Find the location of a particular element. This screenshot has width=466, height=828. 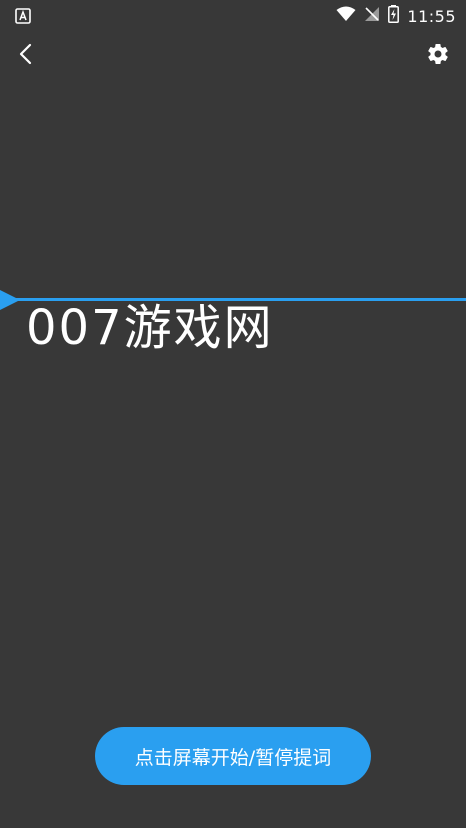

settings-button is located at coordinates (438, 56).